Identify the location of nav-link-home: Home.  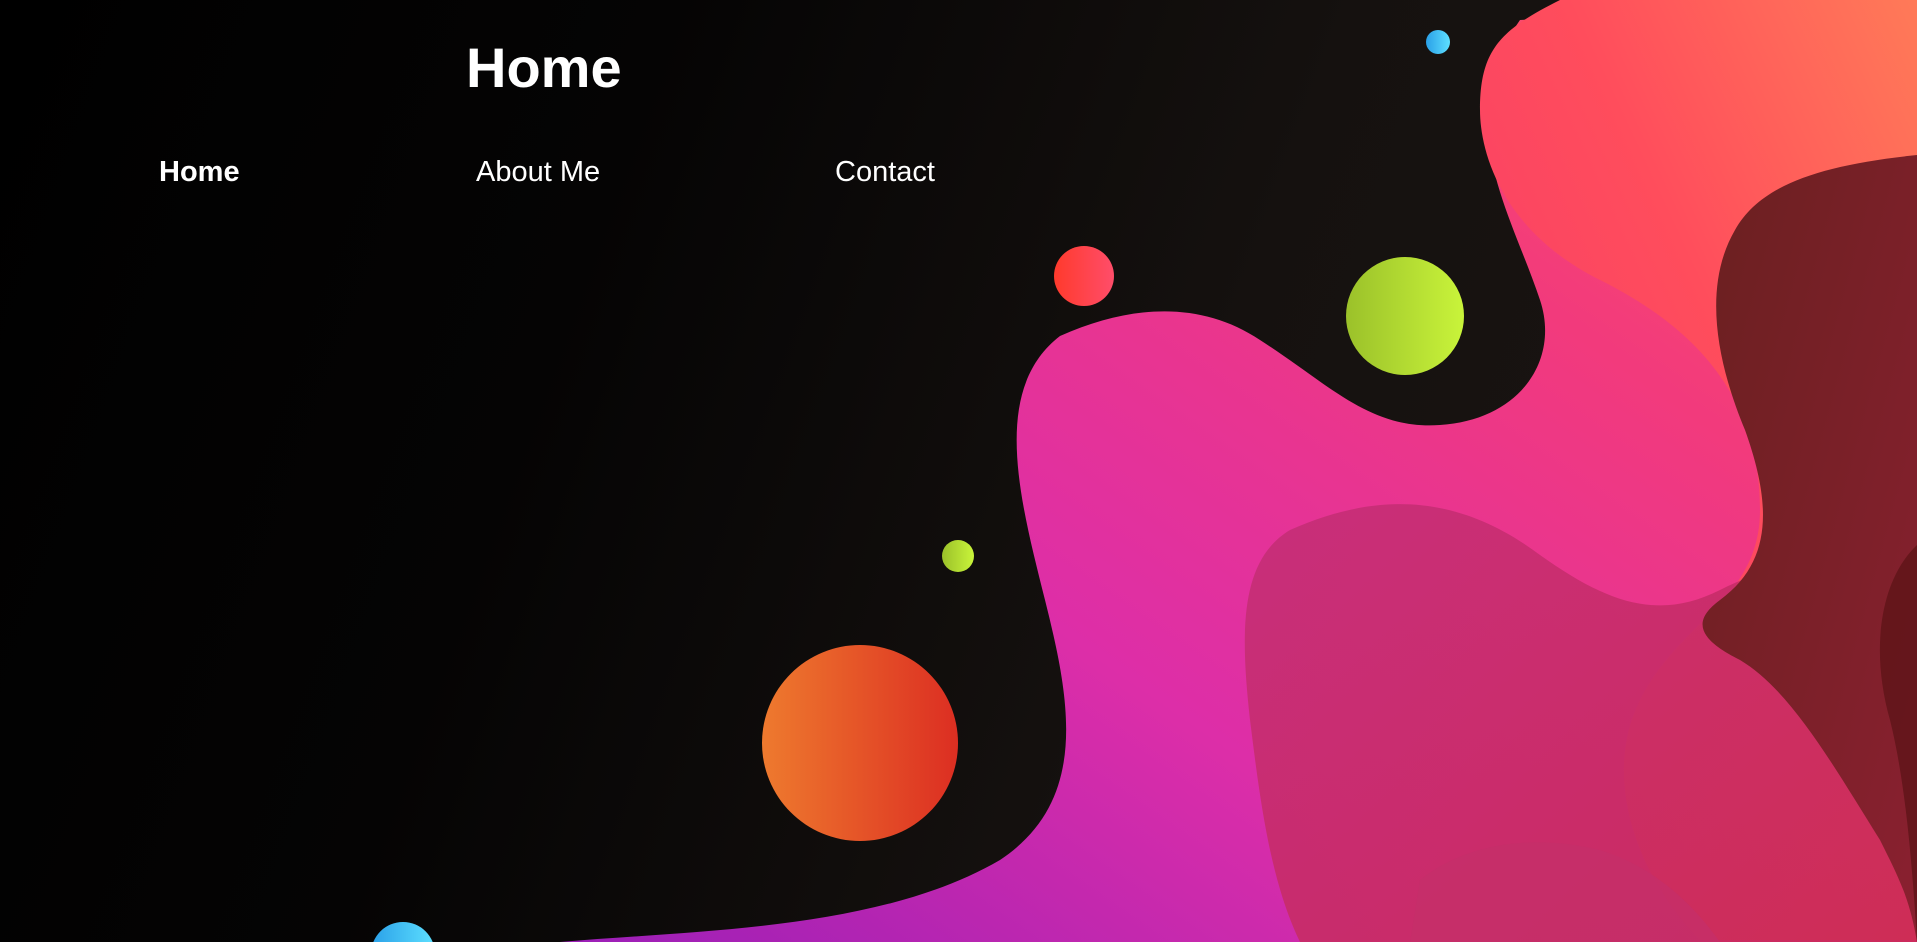
(199, 172).